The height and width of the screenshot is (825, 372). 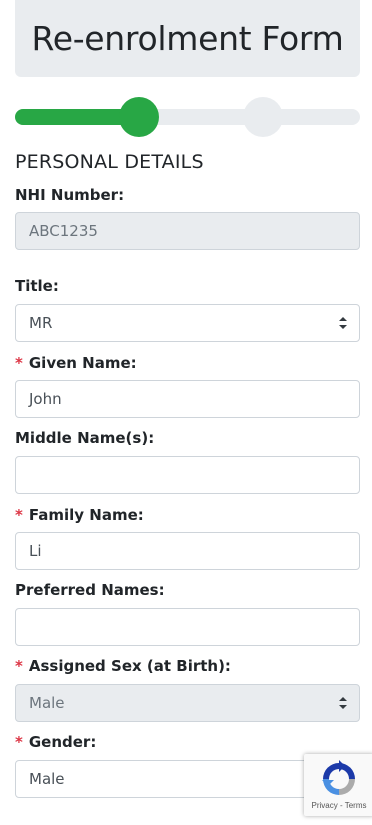 I want to click on section-title: PERSONAL DETAILS, so click(x=109, y=162).